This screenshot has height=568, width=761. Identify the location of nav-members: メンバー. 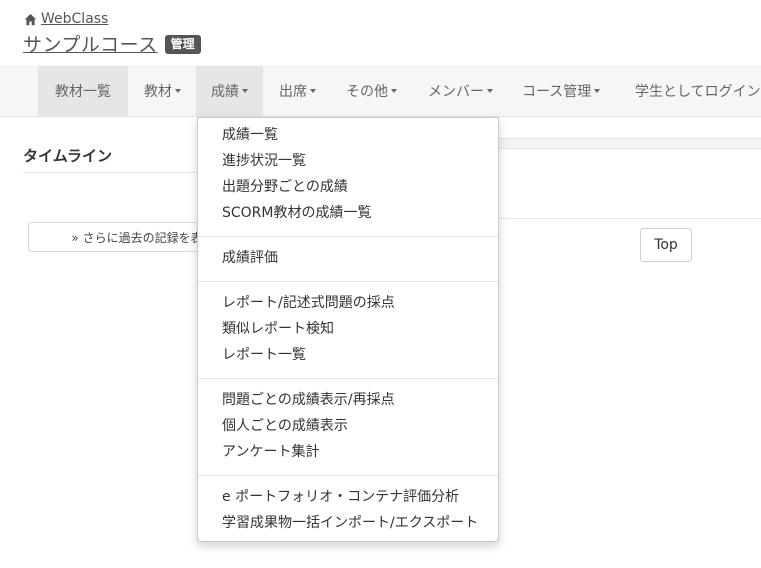
(460, 91).